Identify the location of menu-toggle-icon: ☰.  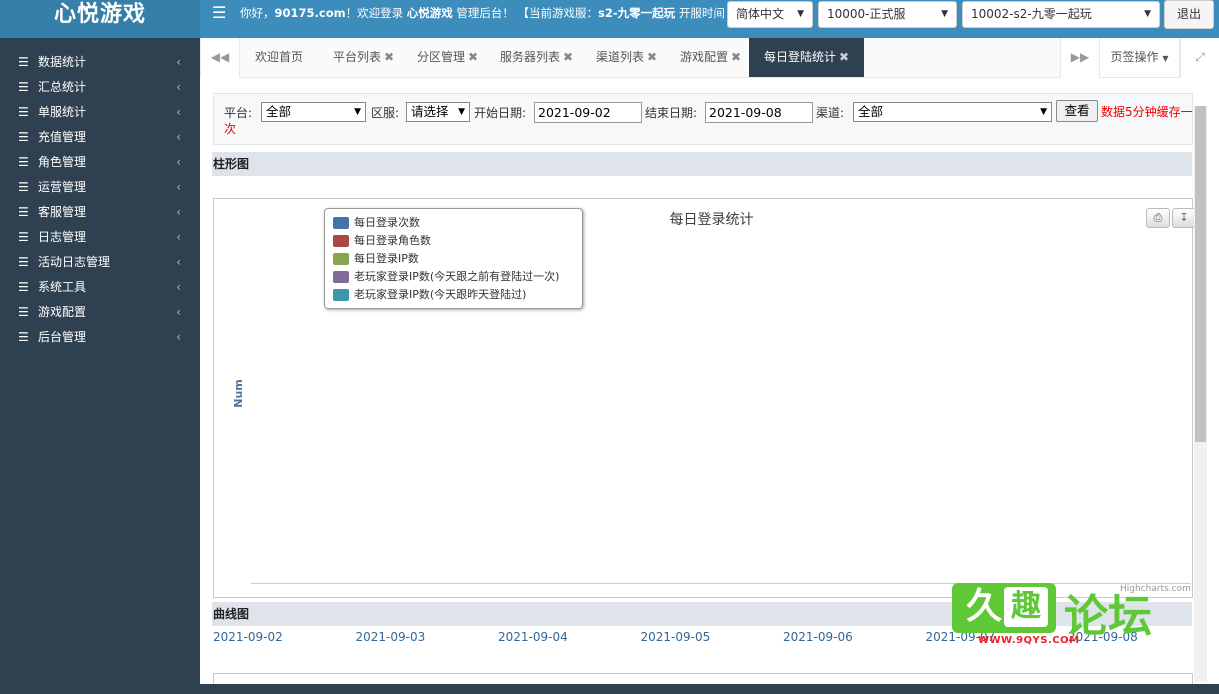
(219, 12).